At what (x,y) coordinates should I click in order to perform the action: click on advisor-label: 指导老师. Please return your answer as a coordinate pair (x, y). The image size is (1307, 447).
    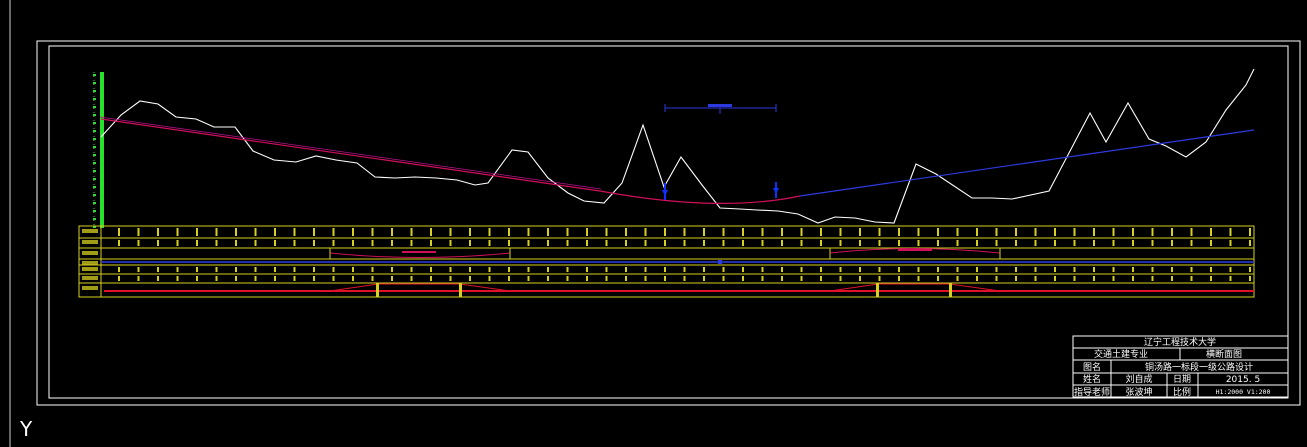
    Looking at the image, I should click on (1092, 392).